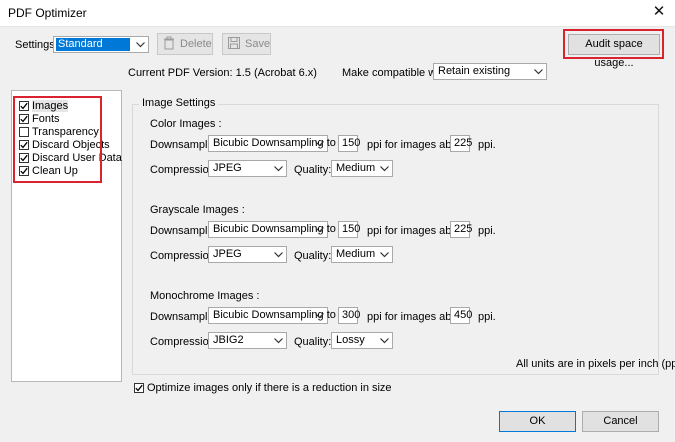 Image resolution: width=675 pixels, height=442 pixels. Describe the element at coordinates (313, 170) in the screenshot. I see `color-quality-label: Quality:` at that location.